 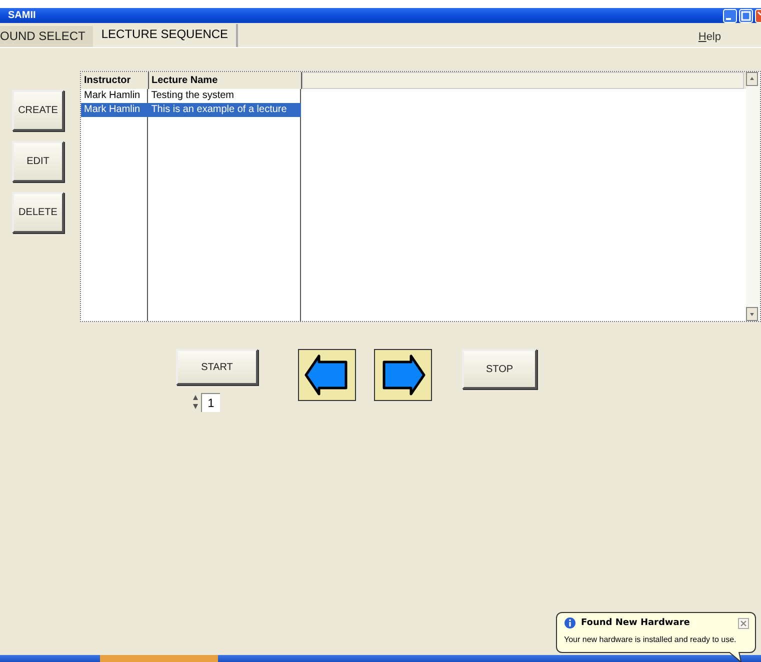 What do you see at coordinates (635, 623) in the screenshot?
I see `notification-title: Found New Hardware` at bounding box center [635, 623].